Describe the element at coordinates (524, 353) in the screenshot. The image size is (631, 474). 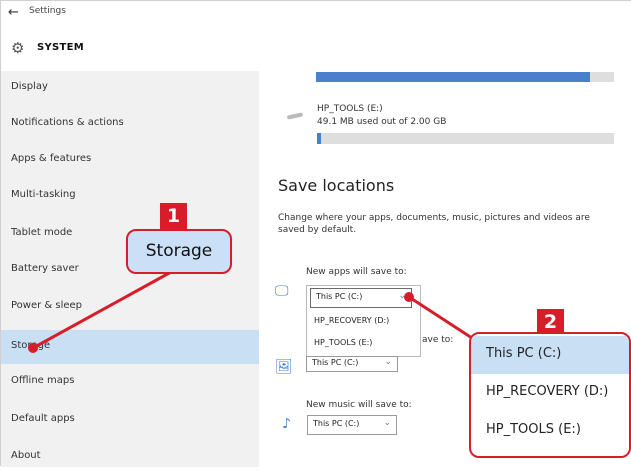
I see `zoom-option-label: This PC (C:)` at that location.